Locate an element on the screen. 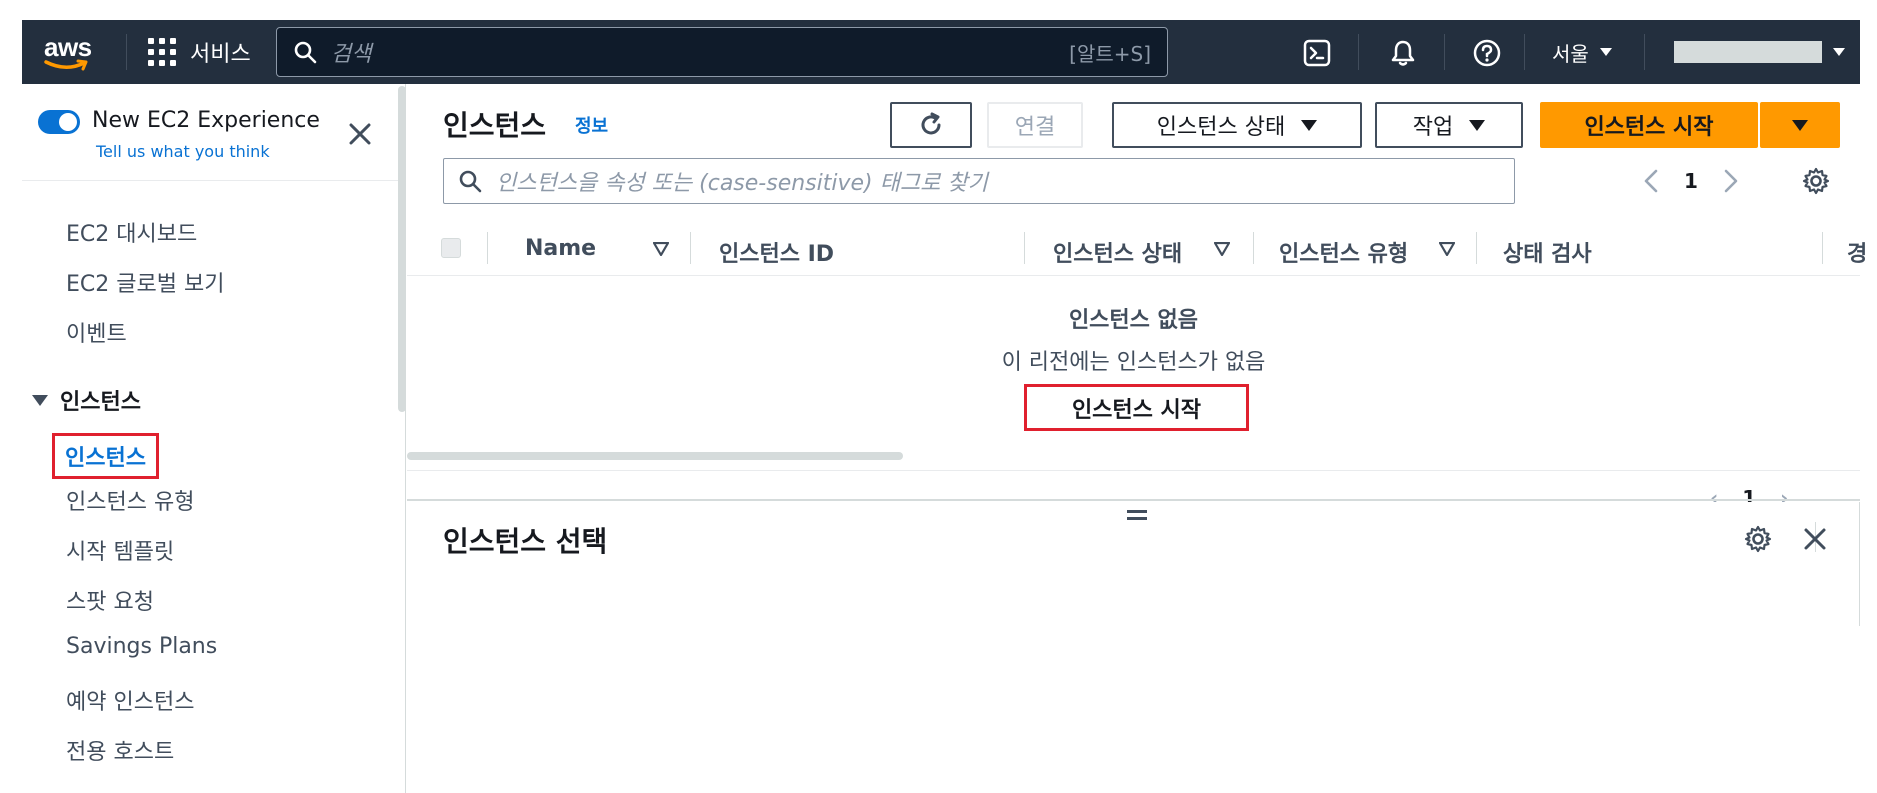 The width and height of the screenshot is (1877, 793). filter-placeholder: 인스턴스을 속성 또는 (case-sensitive) 태그로 찾기 is located at coordinates (742, 183).